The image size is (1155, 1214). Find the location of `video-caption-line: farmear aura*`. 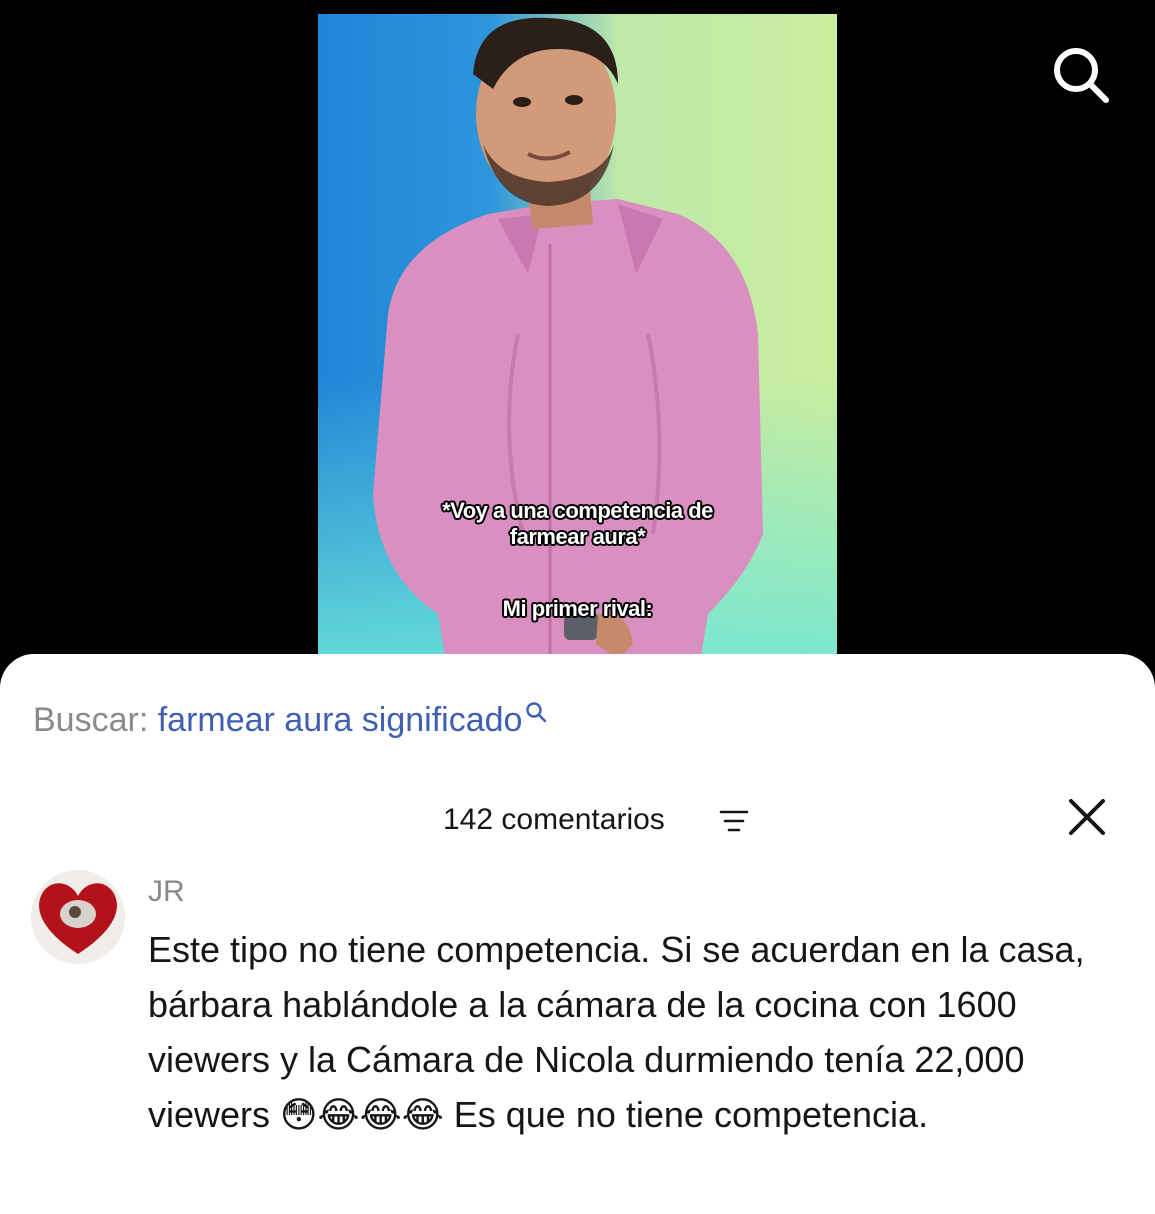

video-caption-line: farmear aura* is located at coordinates (577, 536).